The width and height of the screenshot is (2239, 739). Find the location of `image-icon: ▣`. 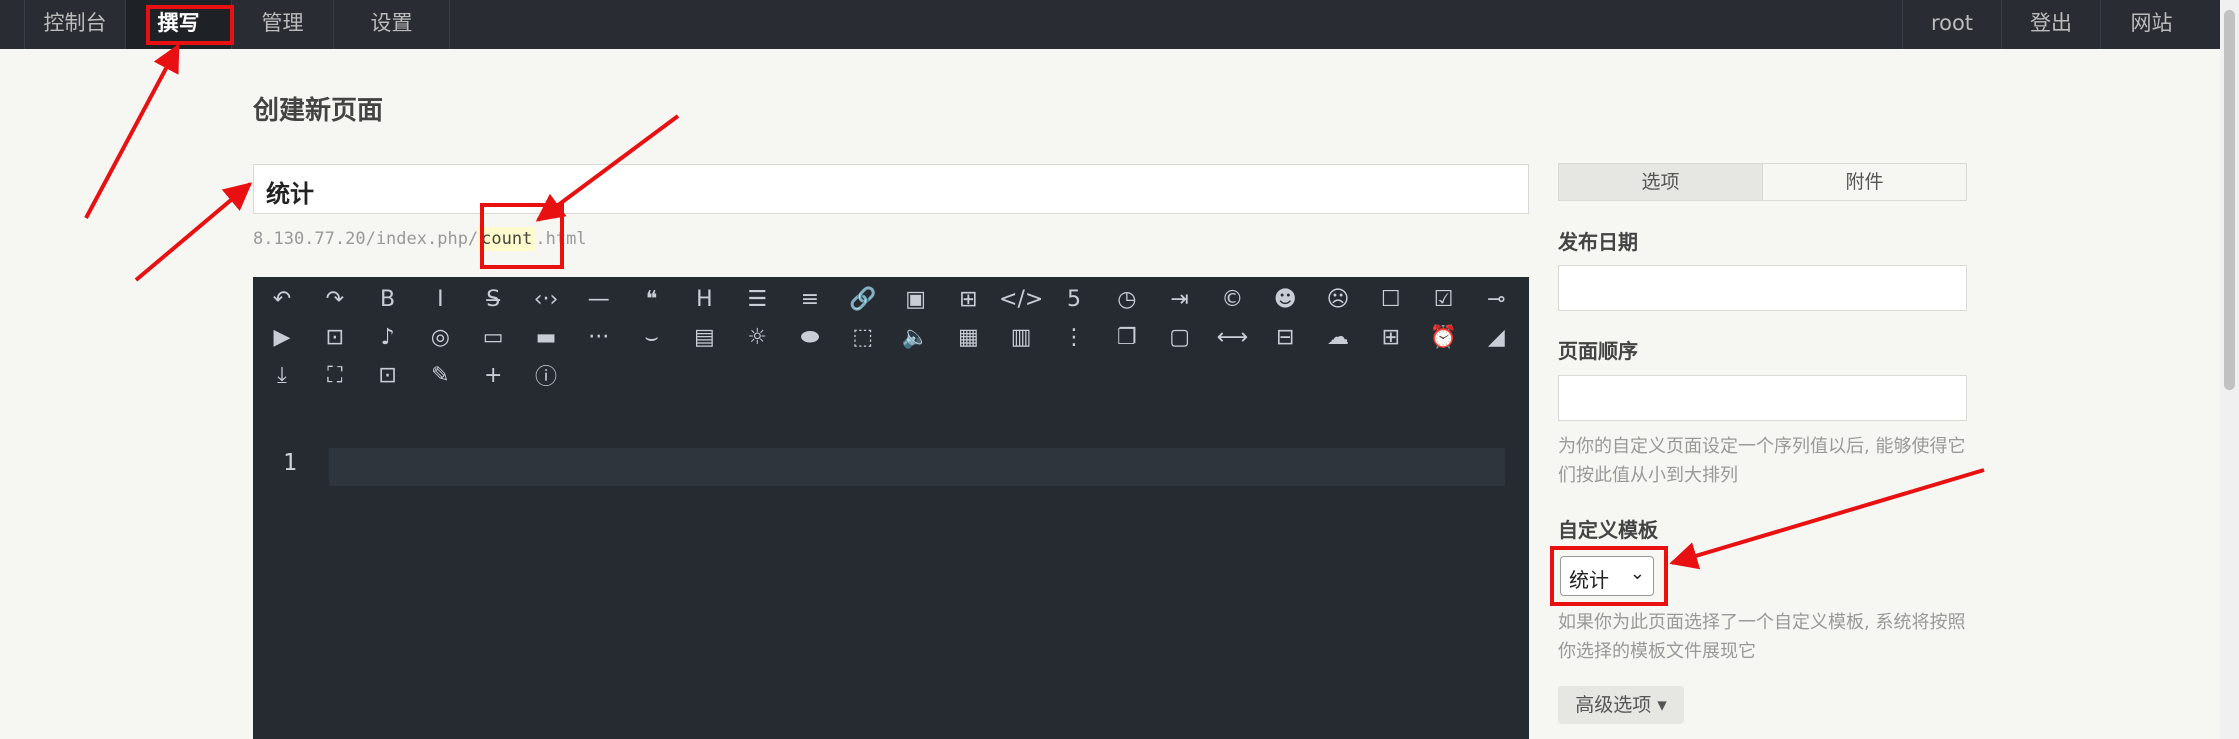

image-icon: ▣ is located at coordinates (916, 299).